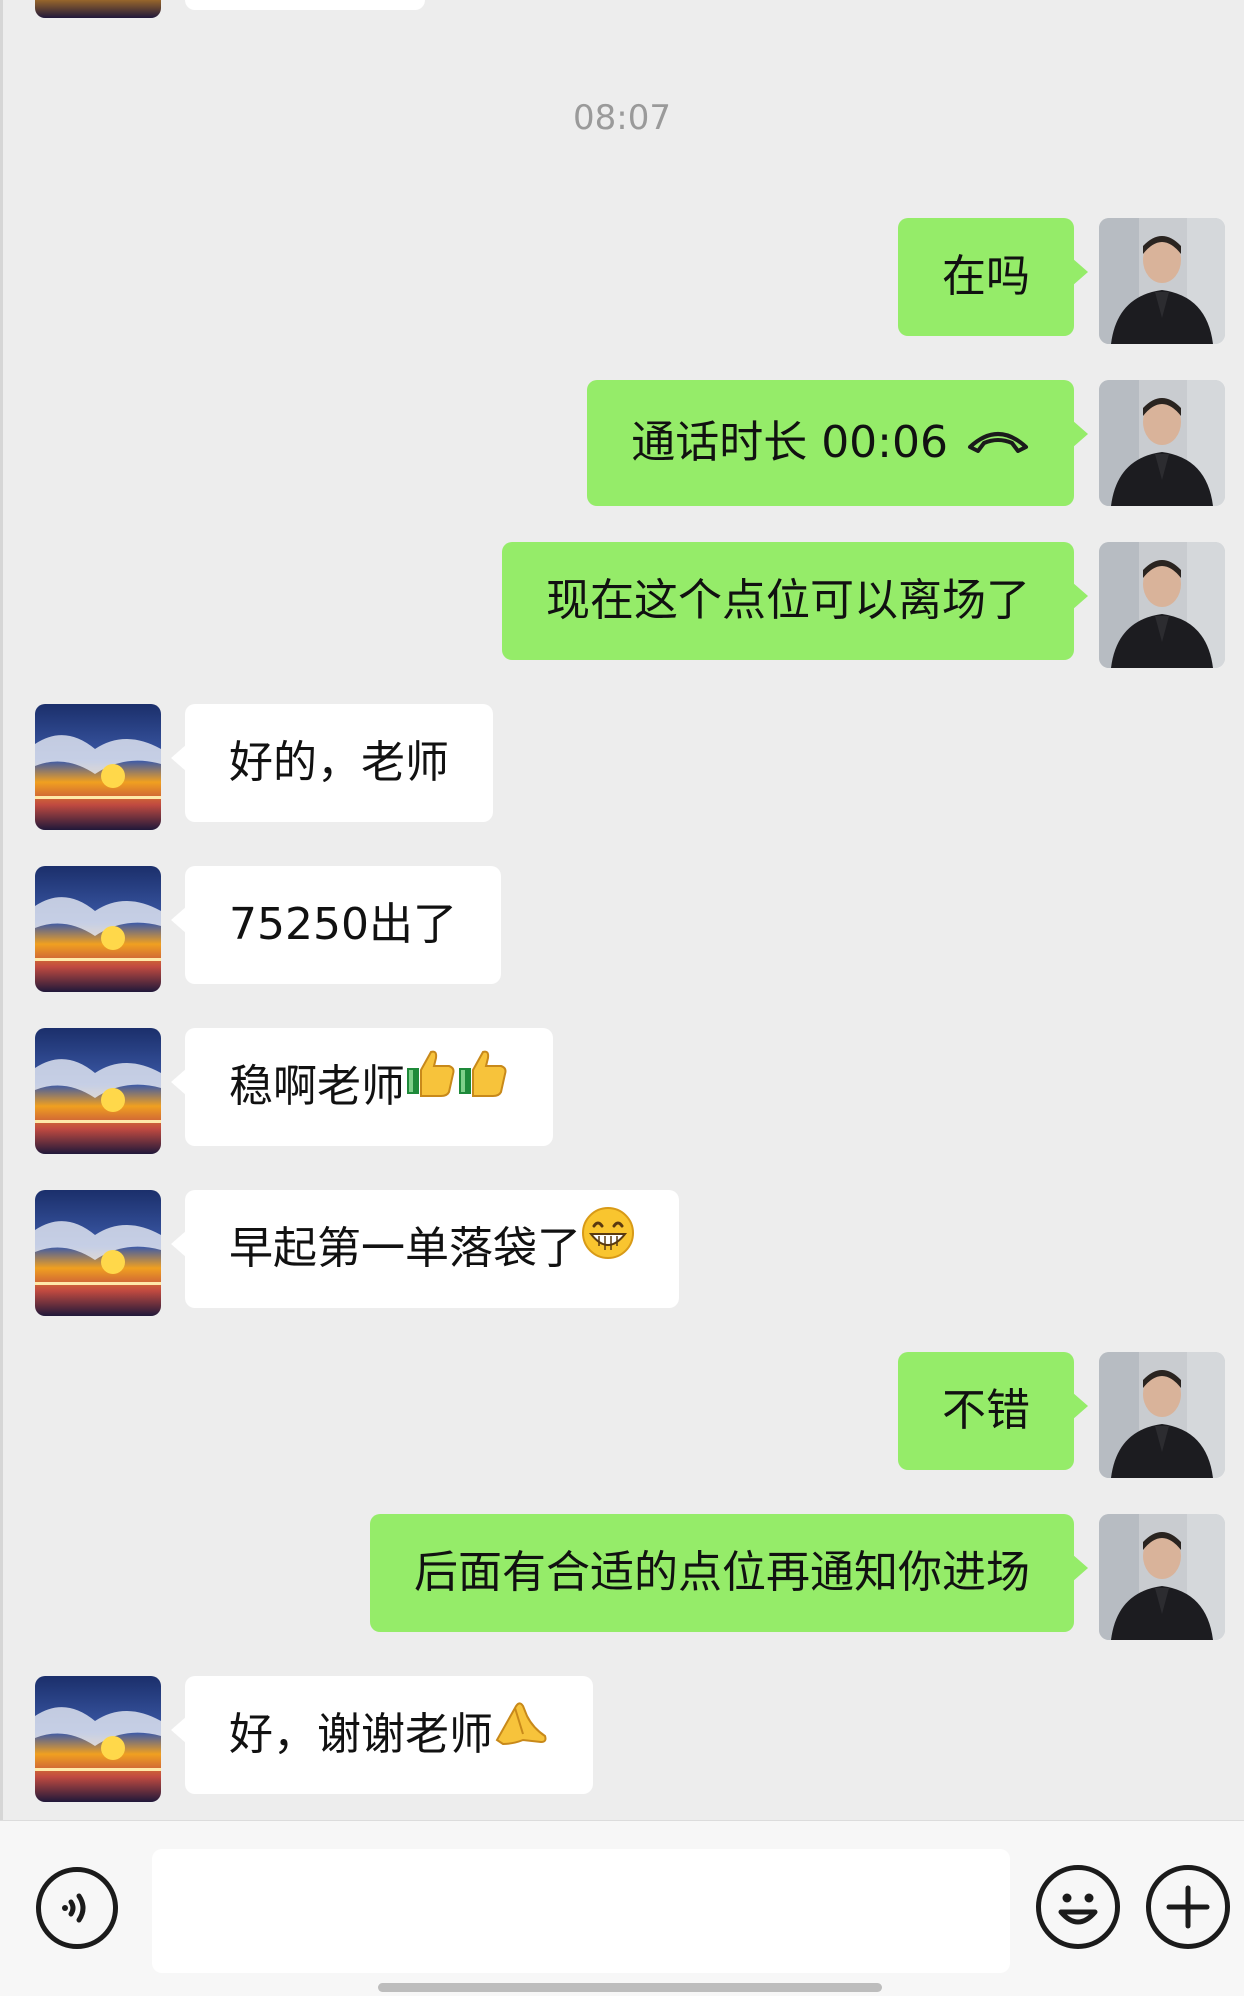  I want to click on message-bubble: 好，谢谢老师, so click(382, 1733).